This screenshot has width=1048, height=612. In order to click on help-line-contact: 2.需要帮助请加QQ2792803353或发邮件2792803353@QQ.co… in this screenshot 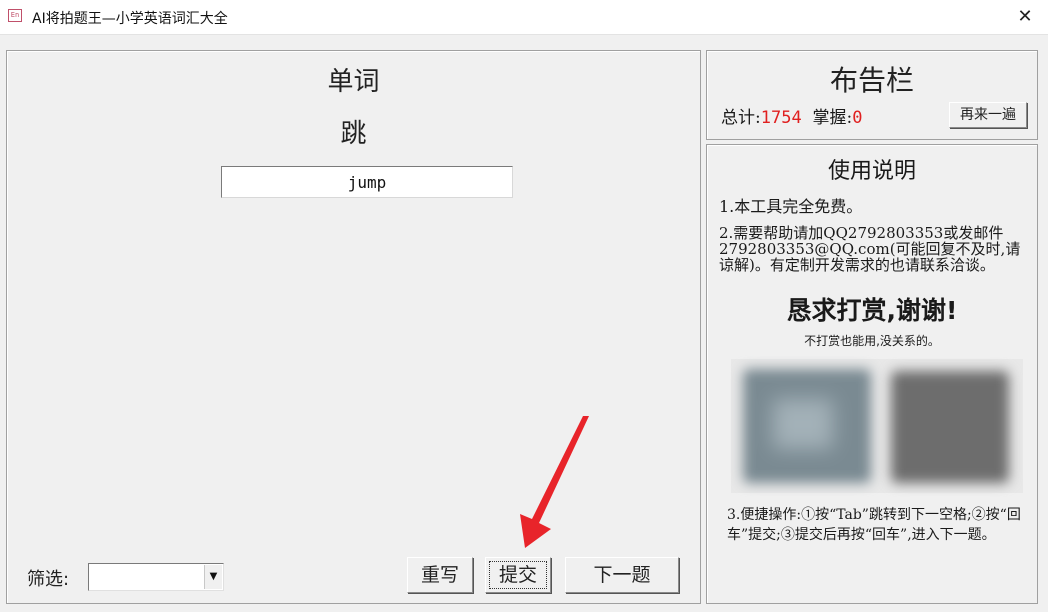, I will do `click(870, 249)`.